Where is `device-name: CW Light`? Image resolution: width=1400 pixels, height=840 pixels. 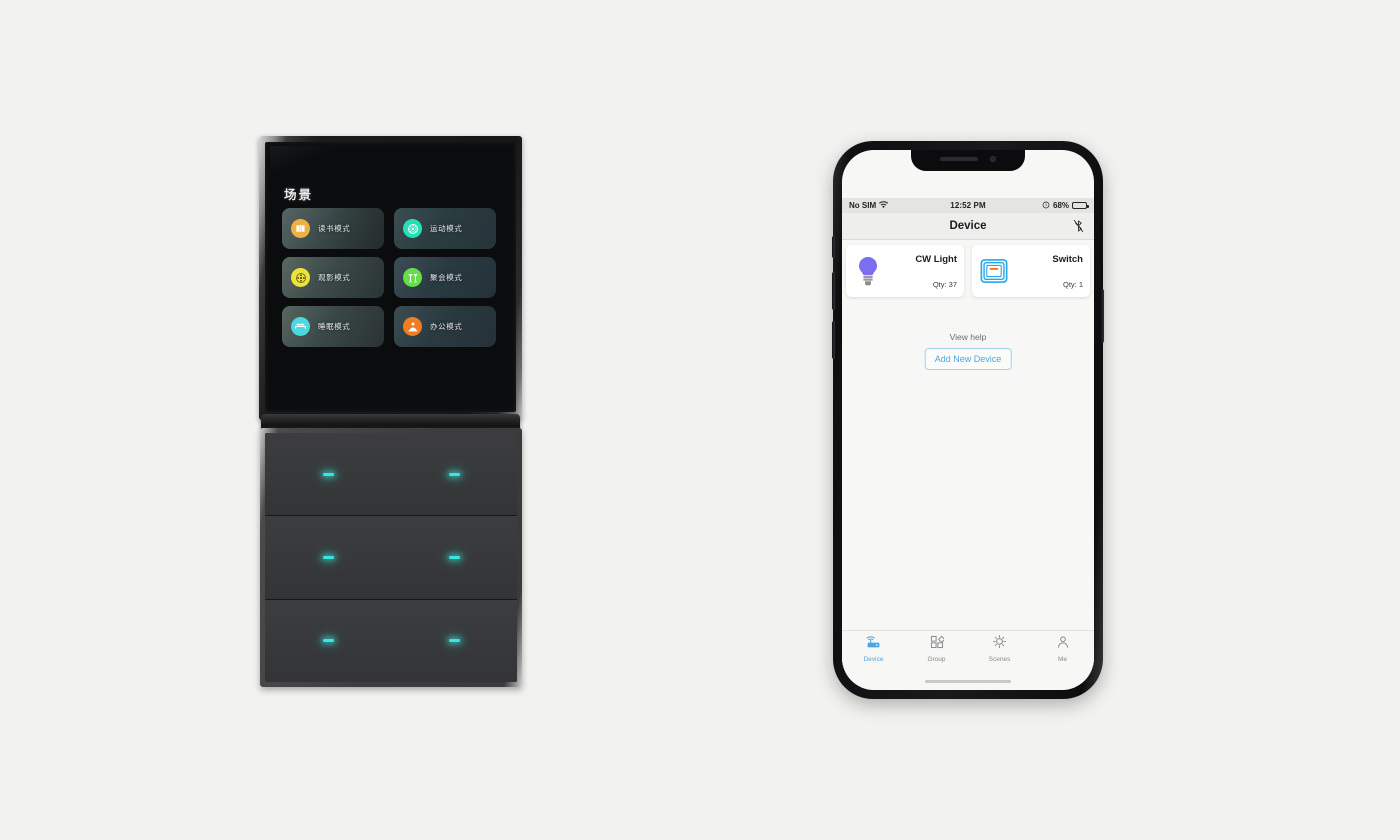
device-name: CW Light is located at coordinates (936, 259).